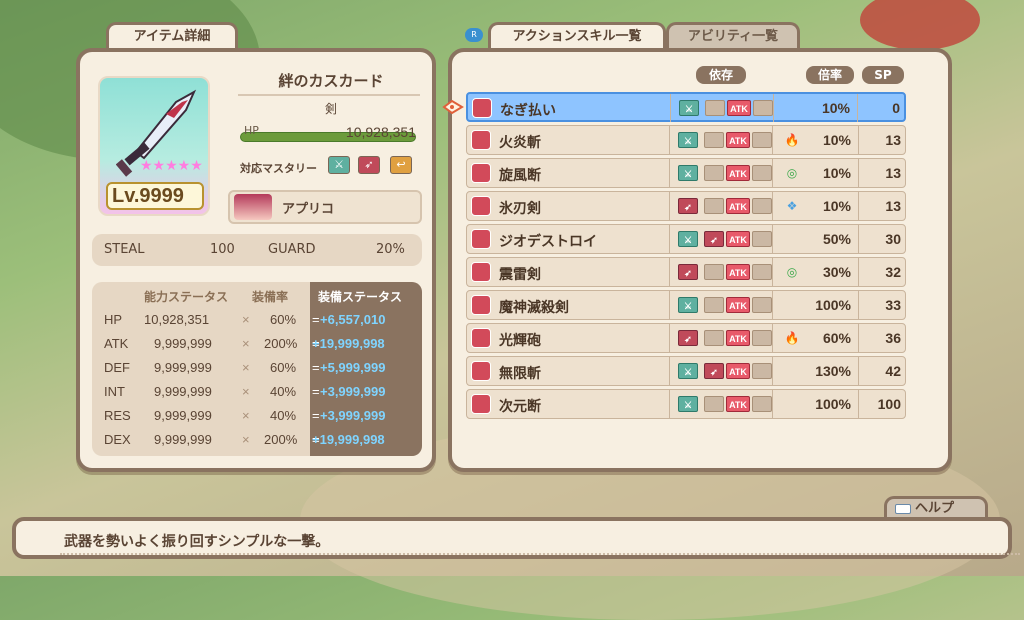 This screenshot has width=1024, height=620. I want to click on tab-item-detail: アイテム詳細, so click(172, 36).